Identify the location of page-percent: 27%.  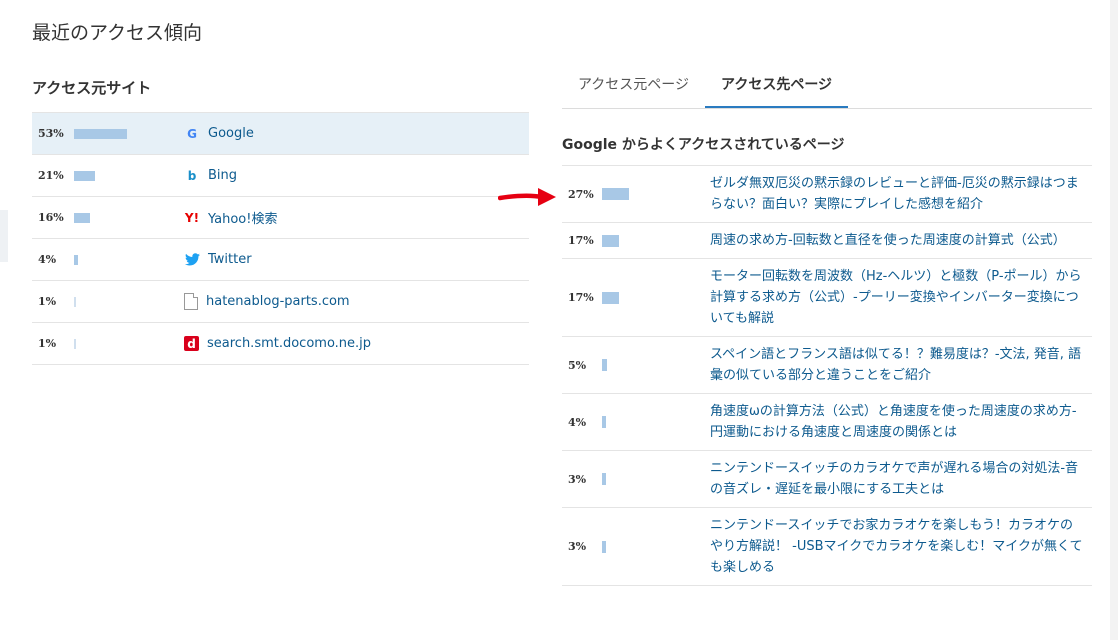
(581, 194).